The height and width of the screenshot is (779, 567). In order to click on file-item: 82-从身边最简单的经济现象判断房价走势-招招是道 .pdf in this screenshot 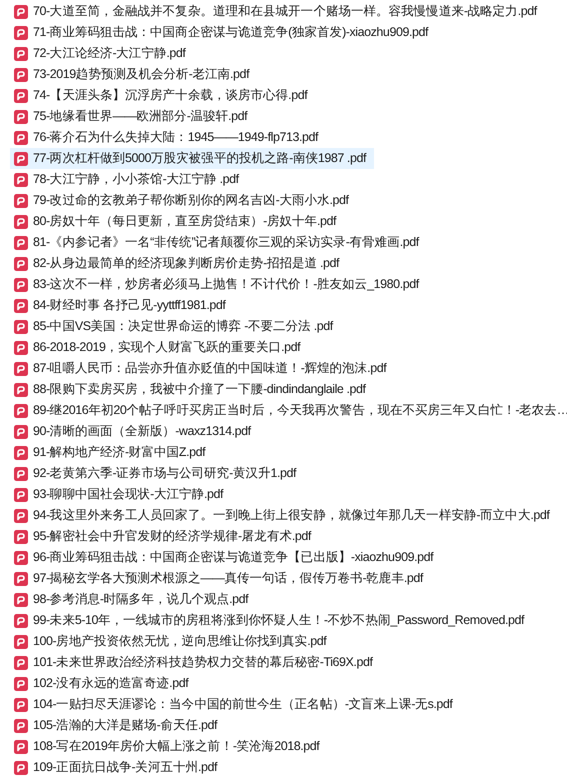, I will do `click(179, 263)`.